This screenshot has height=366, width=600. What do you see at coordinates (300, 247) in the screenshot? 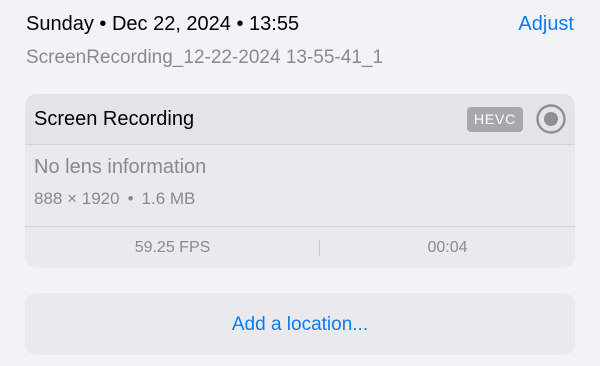
I see `media-stats-row: 59.25 FPS 00:04` at bounding box center [300, 247].